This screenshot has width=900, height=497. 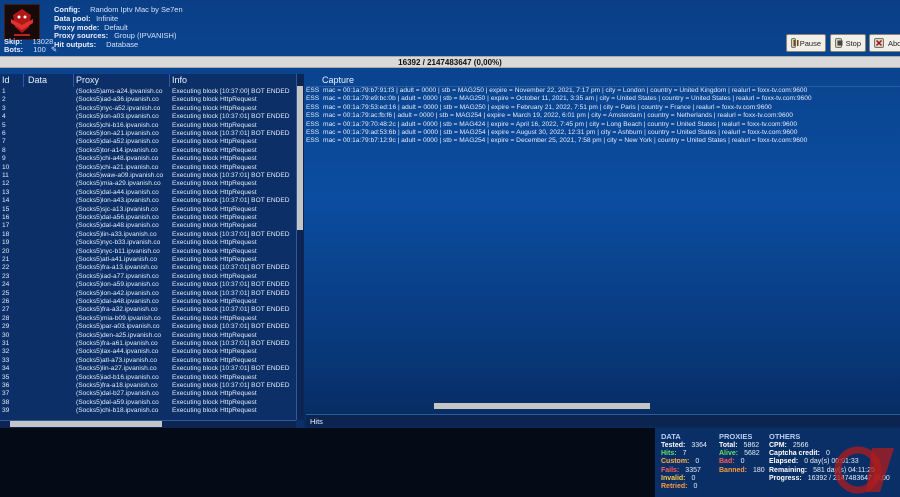 I want to click on row-proxy: (Socks5)fra-a32.ipvanish.co, so click(x=117, y=310).